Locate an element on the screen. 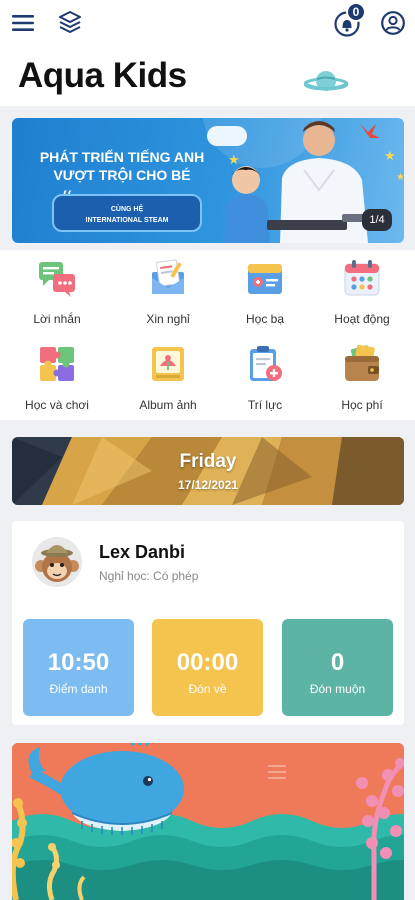  planet-icon is located at coordinates (326, 81).